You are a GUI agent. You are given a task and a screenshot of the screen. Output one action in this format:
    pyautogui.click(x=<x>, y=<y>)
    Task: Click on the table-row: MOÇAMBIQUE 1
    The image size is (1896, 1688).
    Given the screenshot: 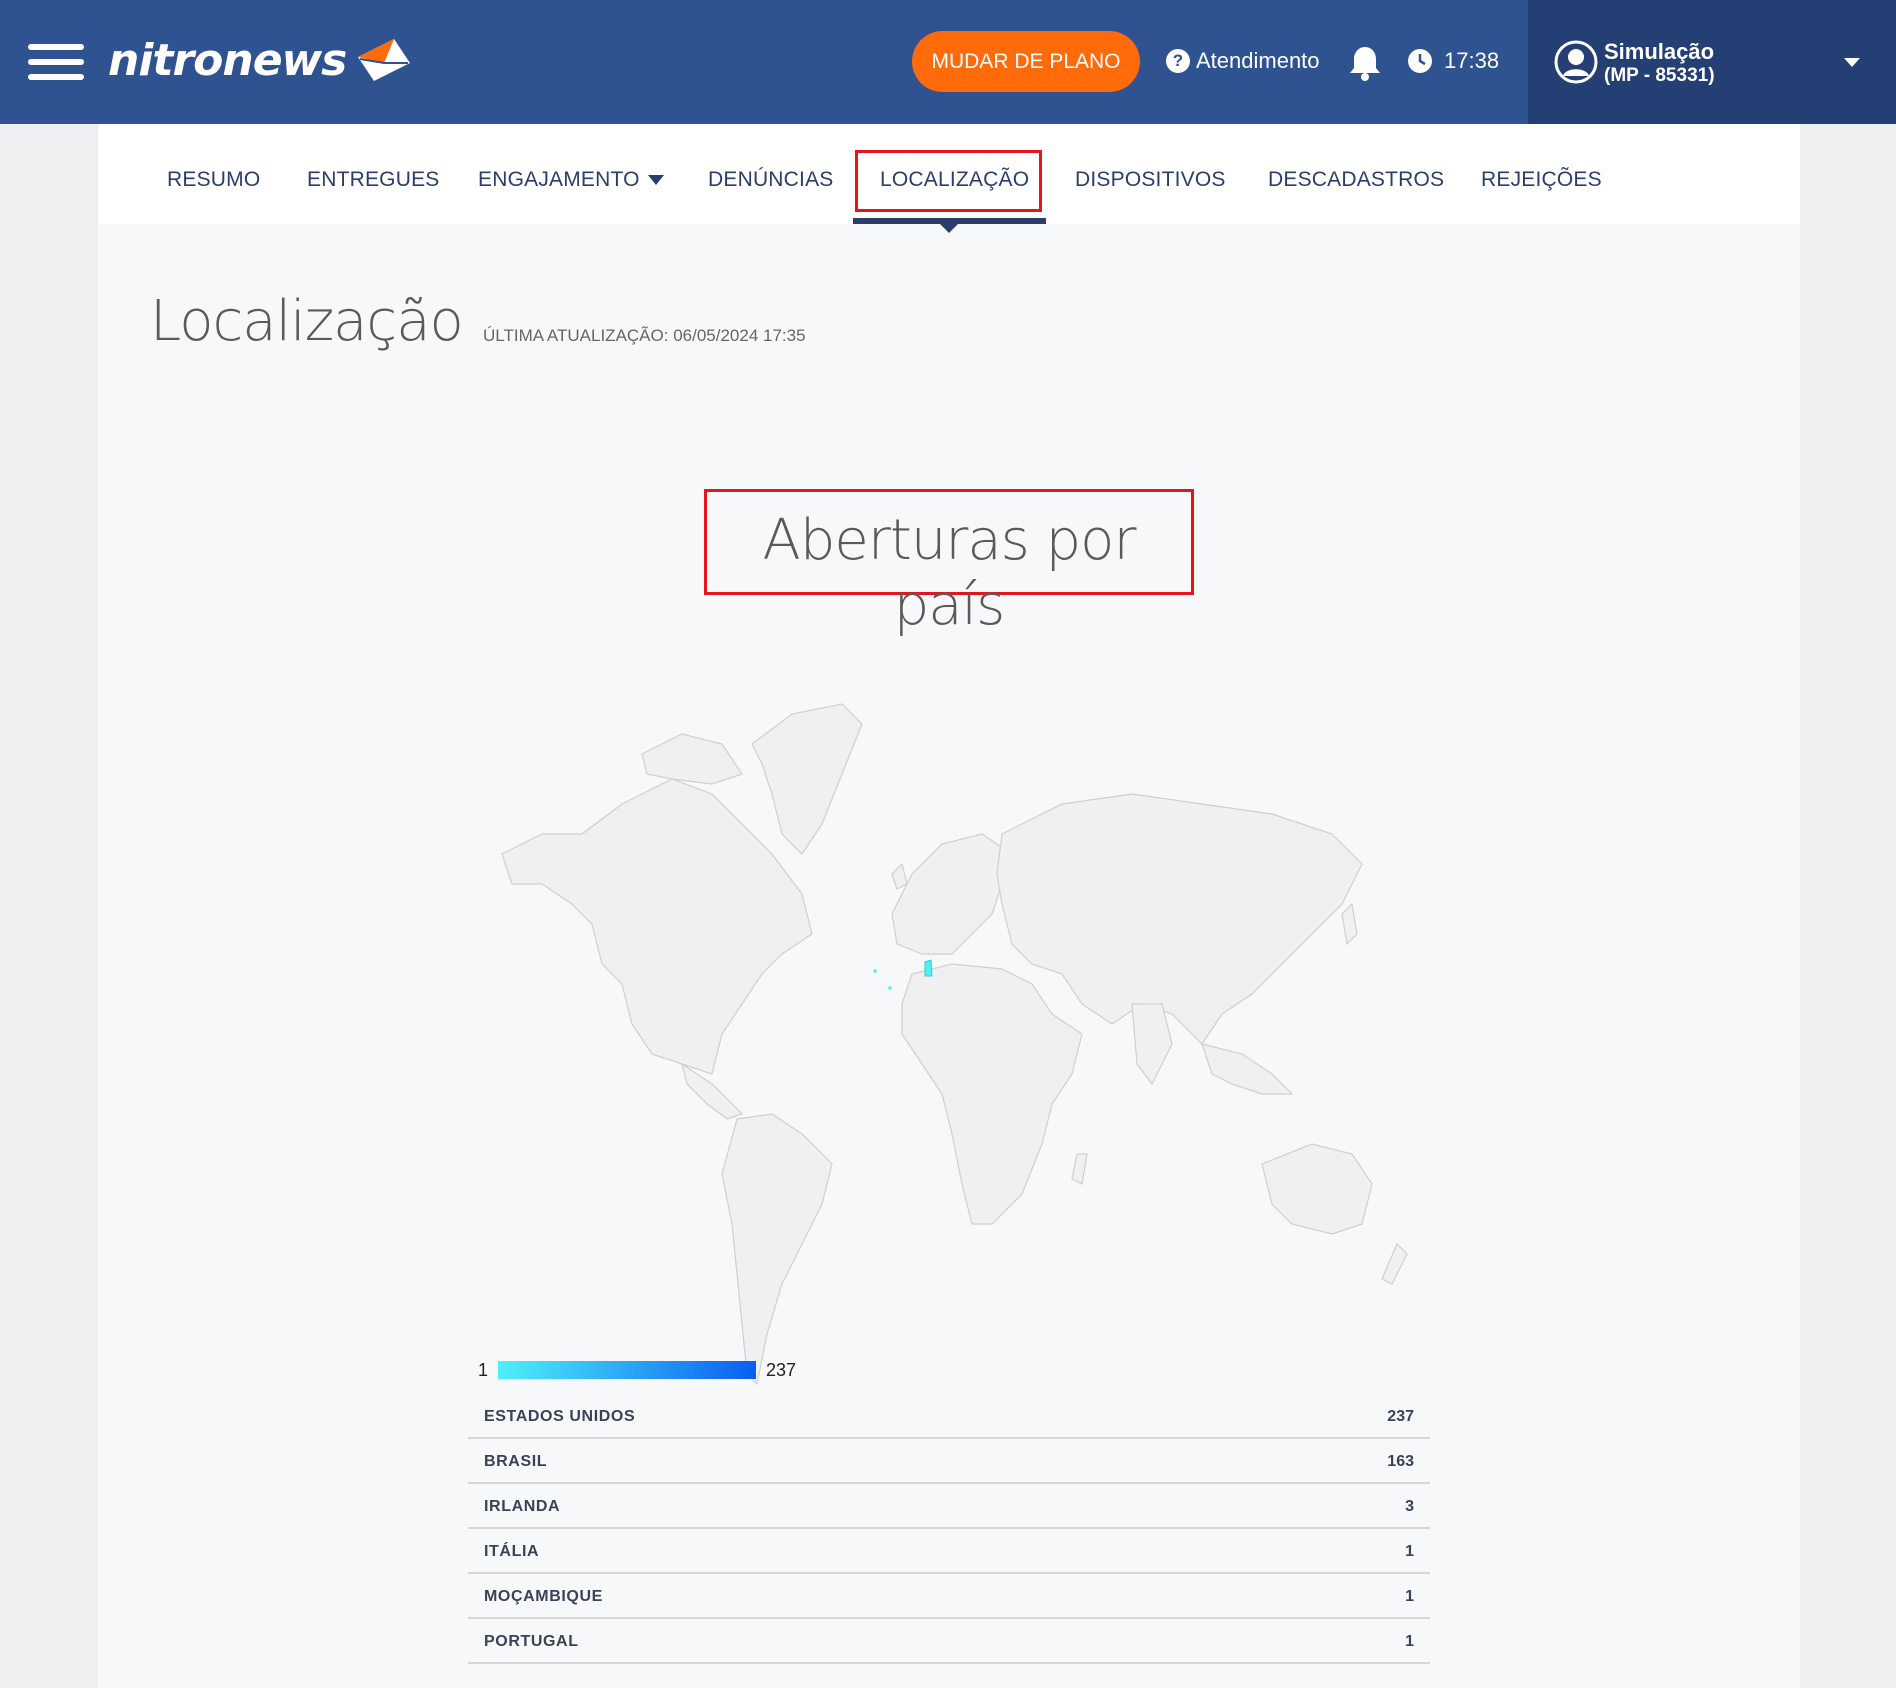 What is the action you would take?
    pyautogui.click(x=949, y=1596)
    